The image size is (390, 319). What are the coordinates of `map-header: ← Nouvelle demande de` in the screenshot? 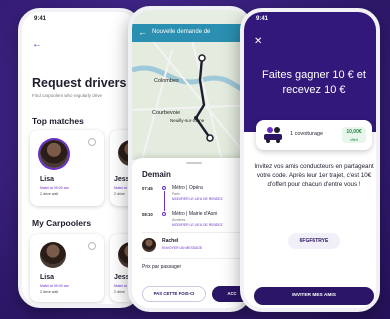 It's located at (190, 33).